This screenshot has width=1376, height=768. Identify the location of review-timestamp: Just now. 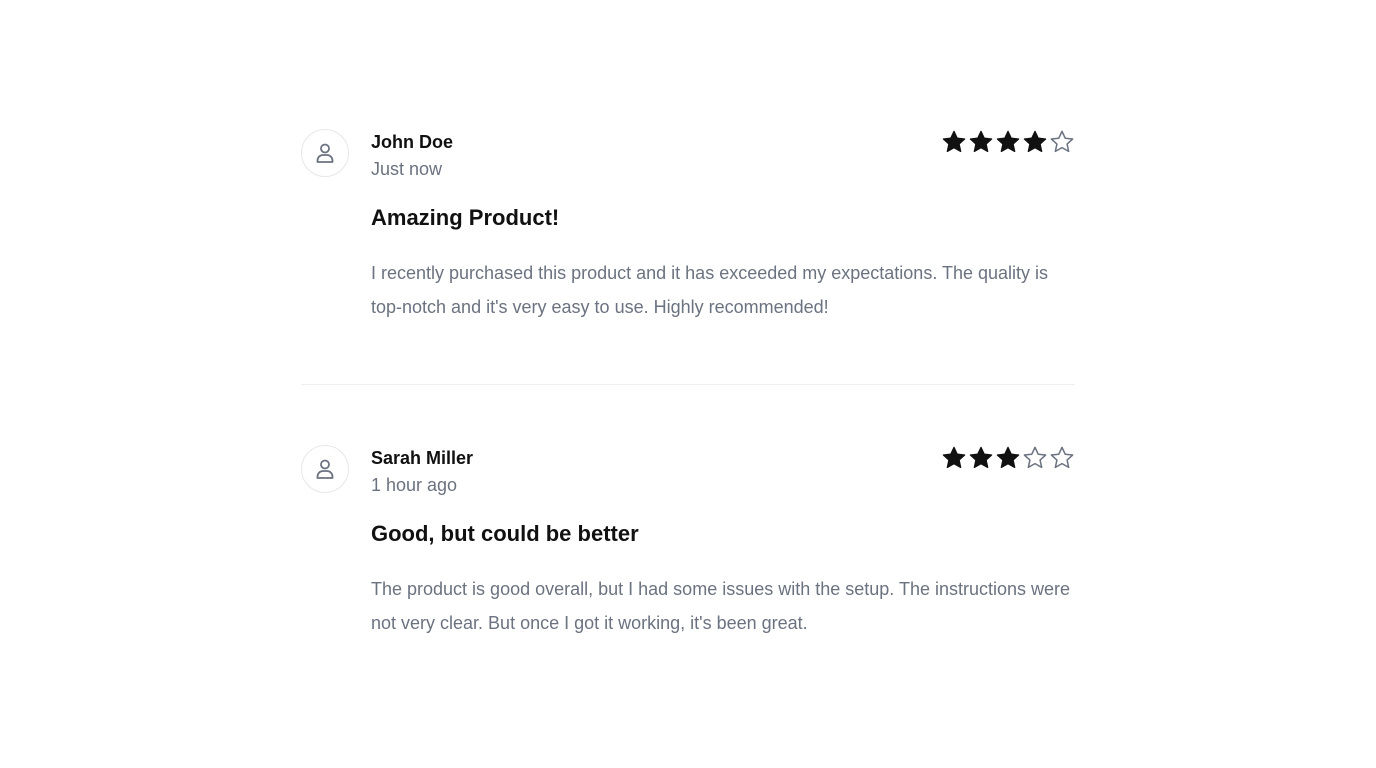
(407, 169).